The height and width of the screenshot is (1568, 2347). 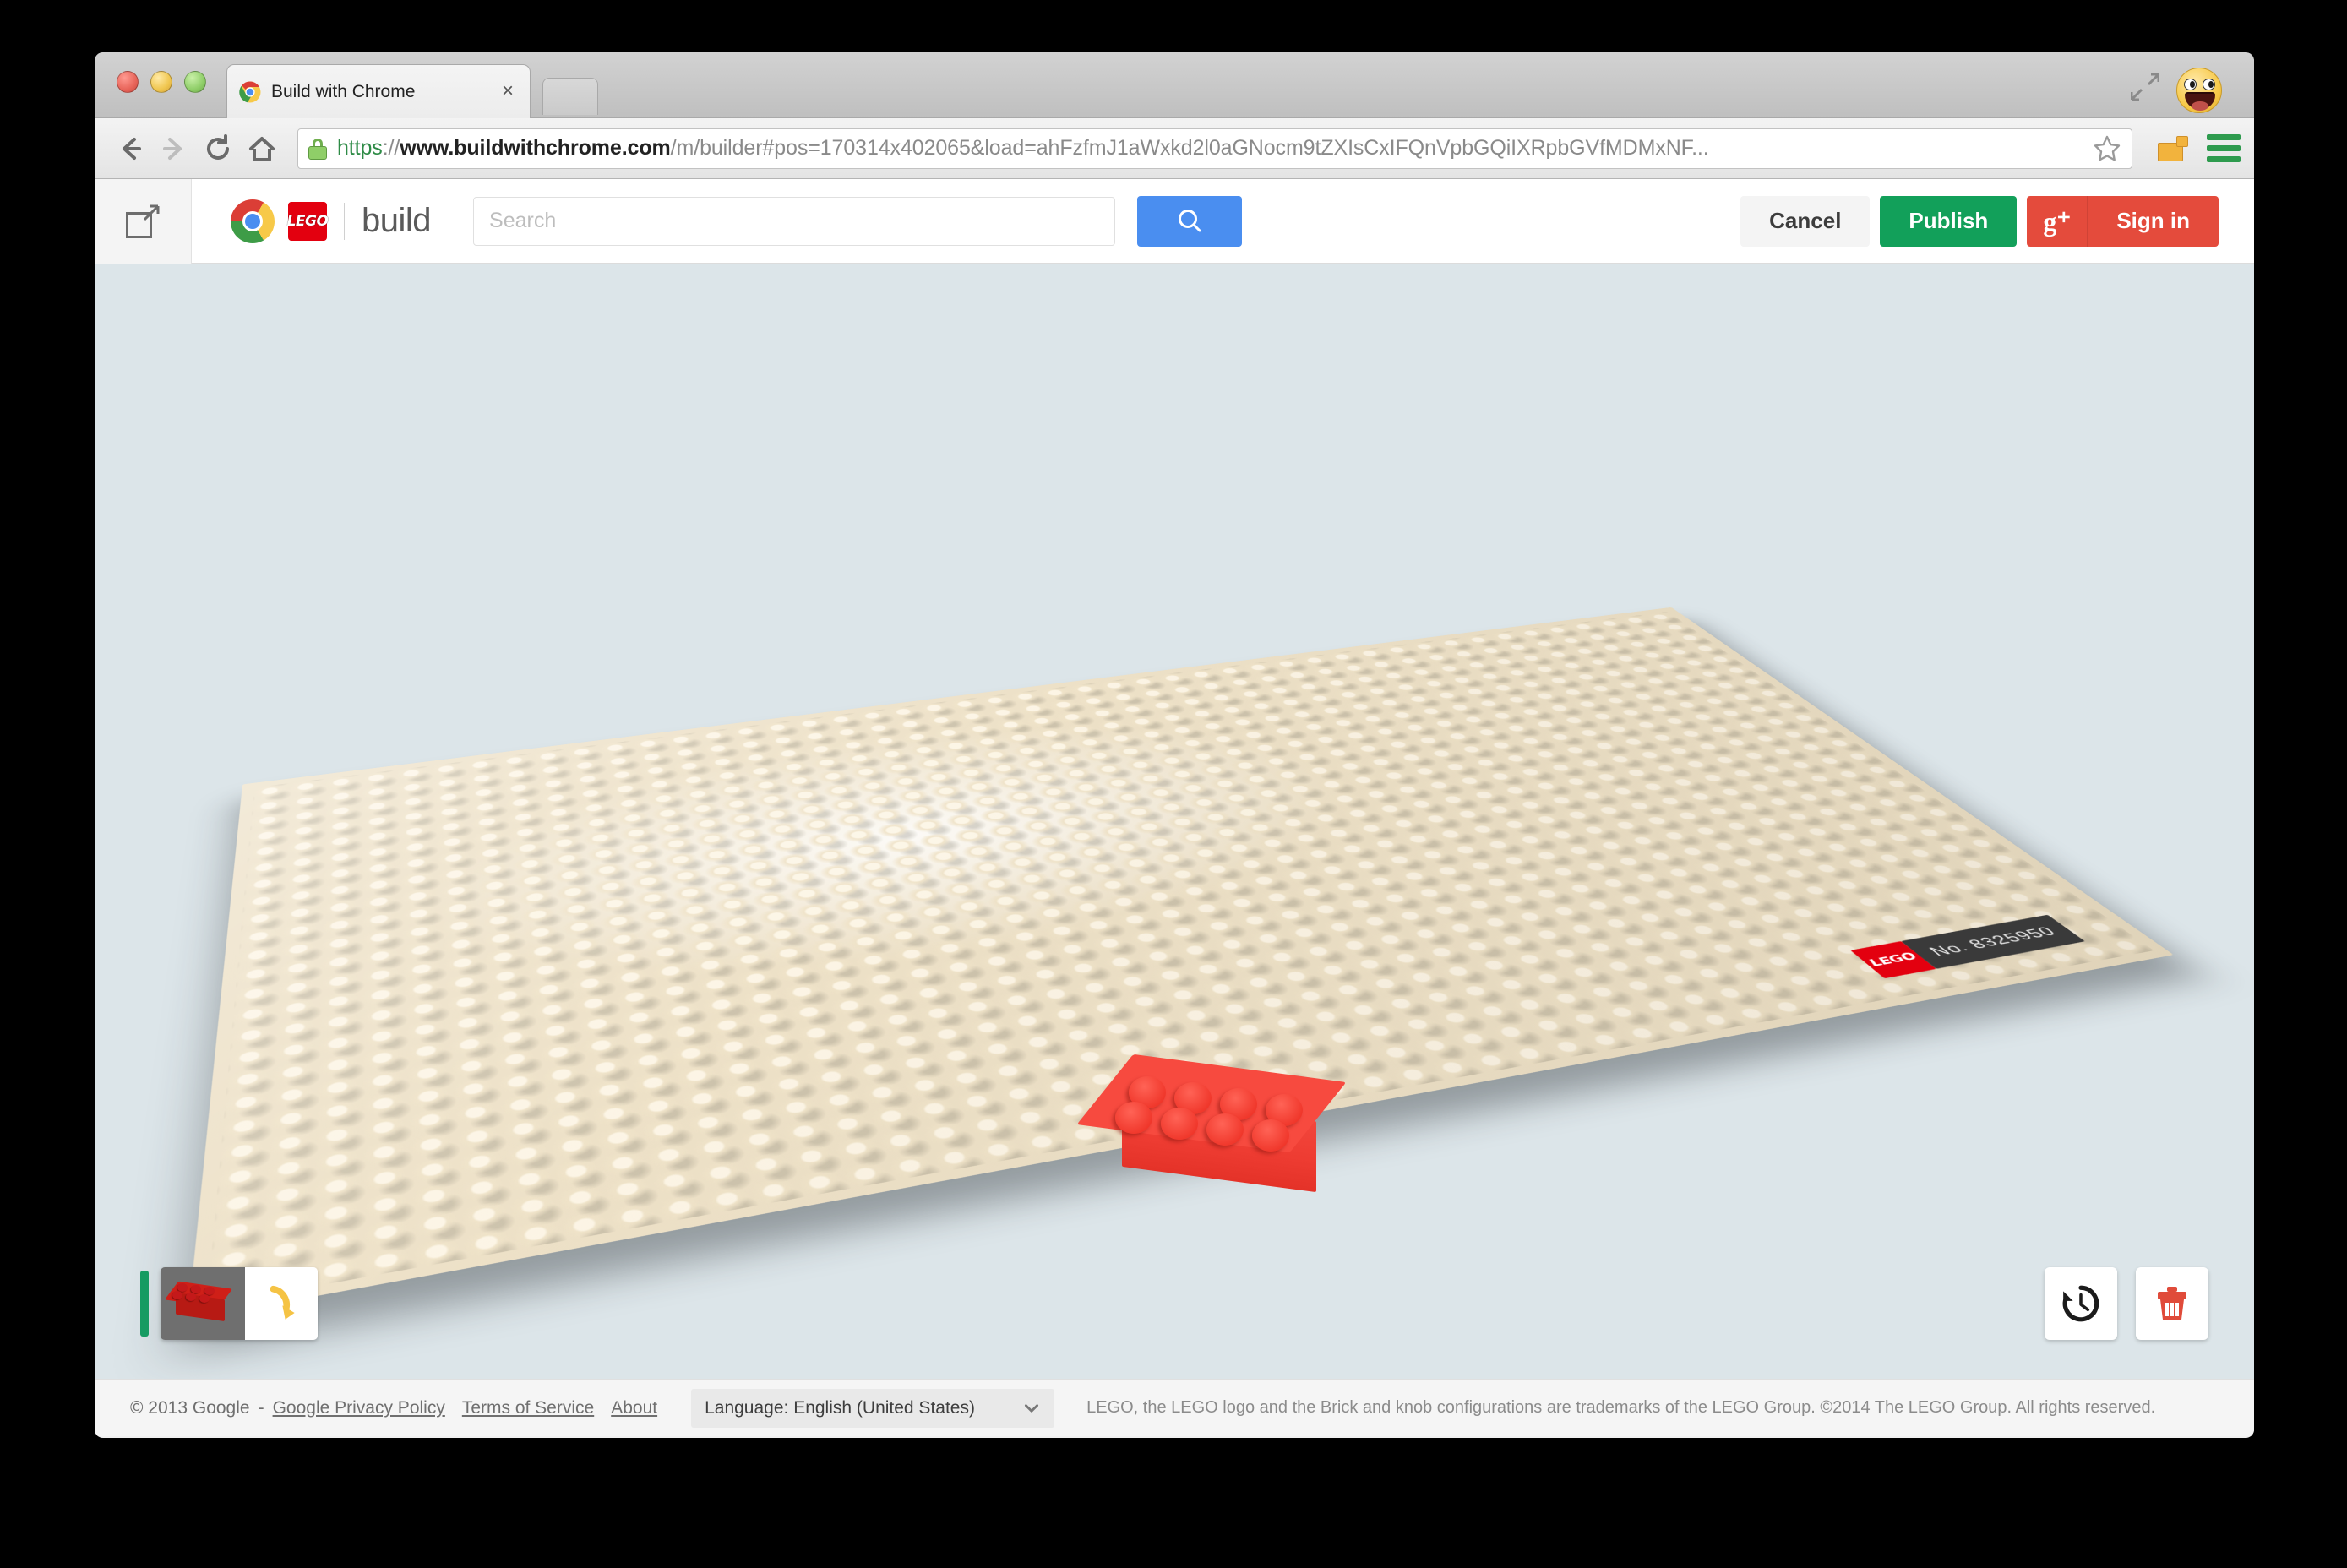 I want to click on brand-divider, so click(x=344, y=221).